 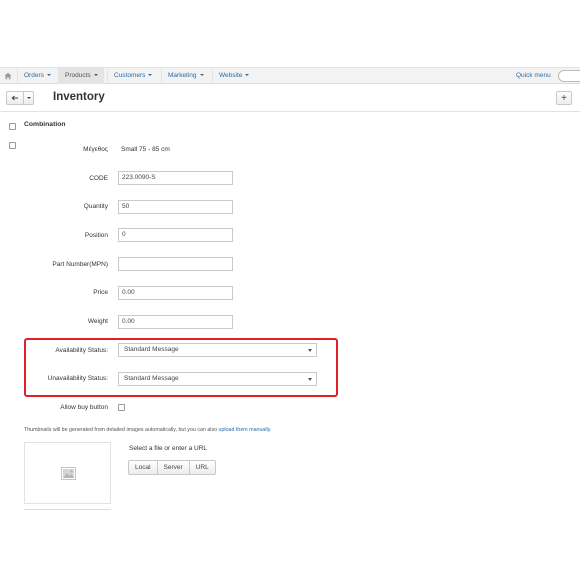 I want to click on mpn-input, so click(x=175, y=264).